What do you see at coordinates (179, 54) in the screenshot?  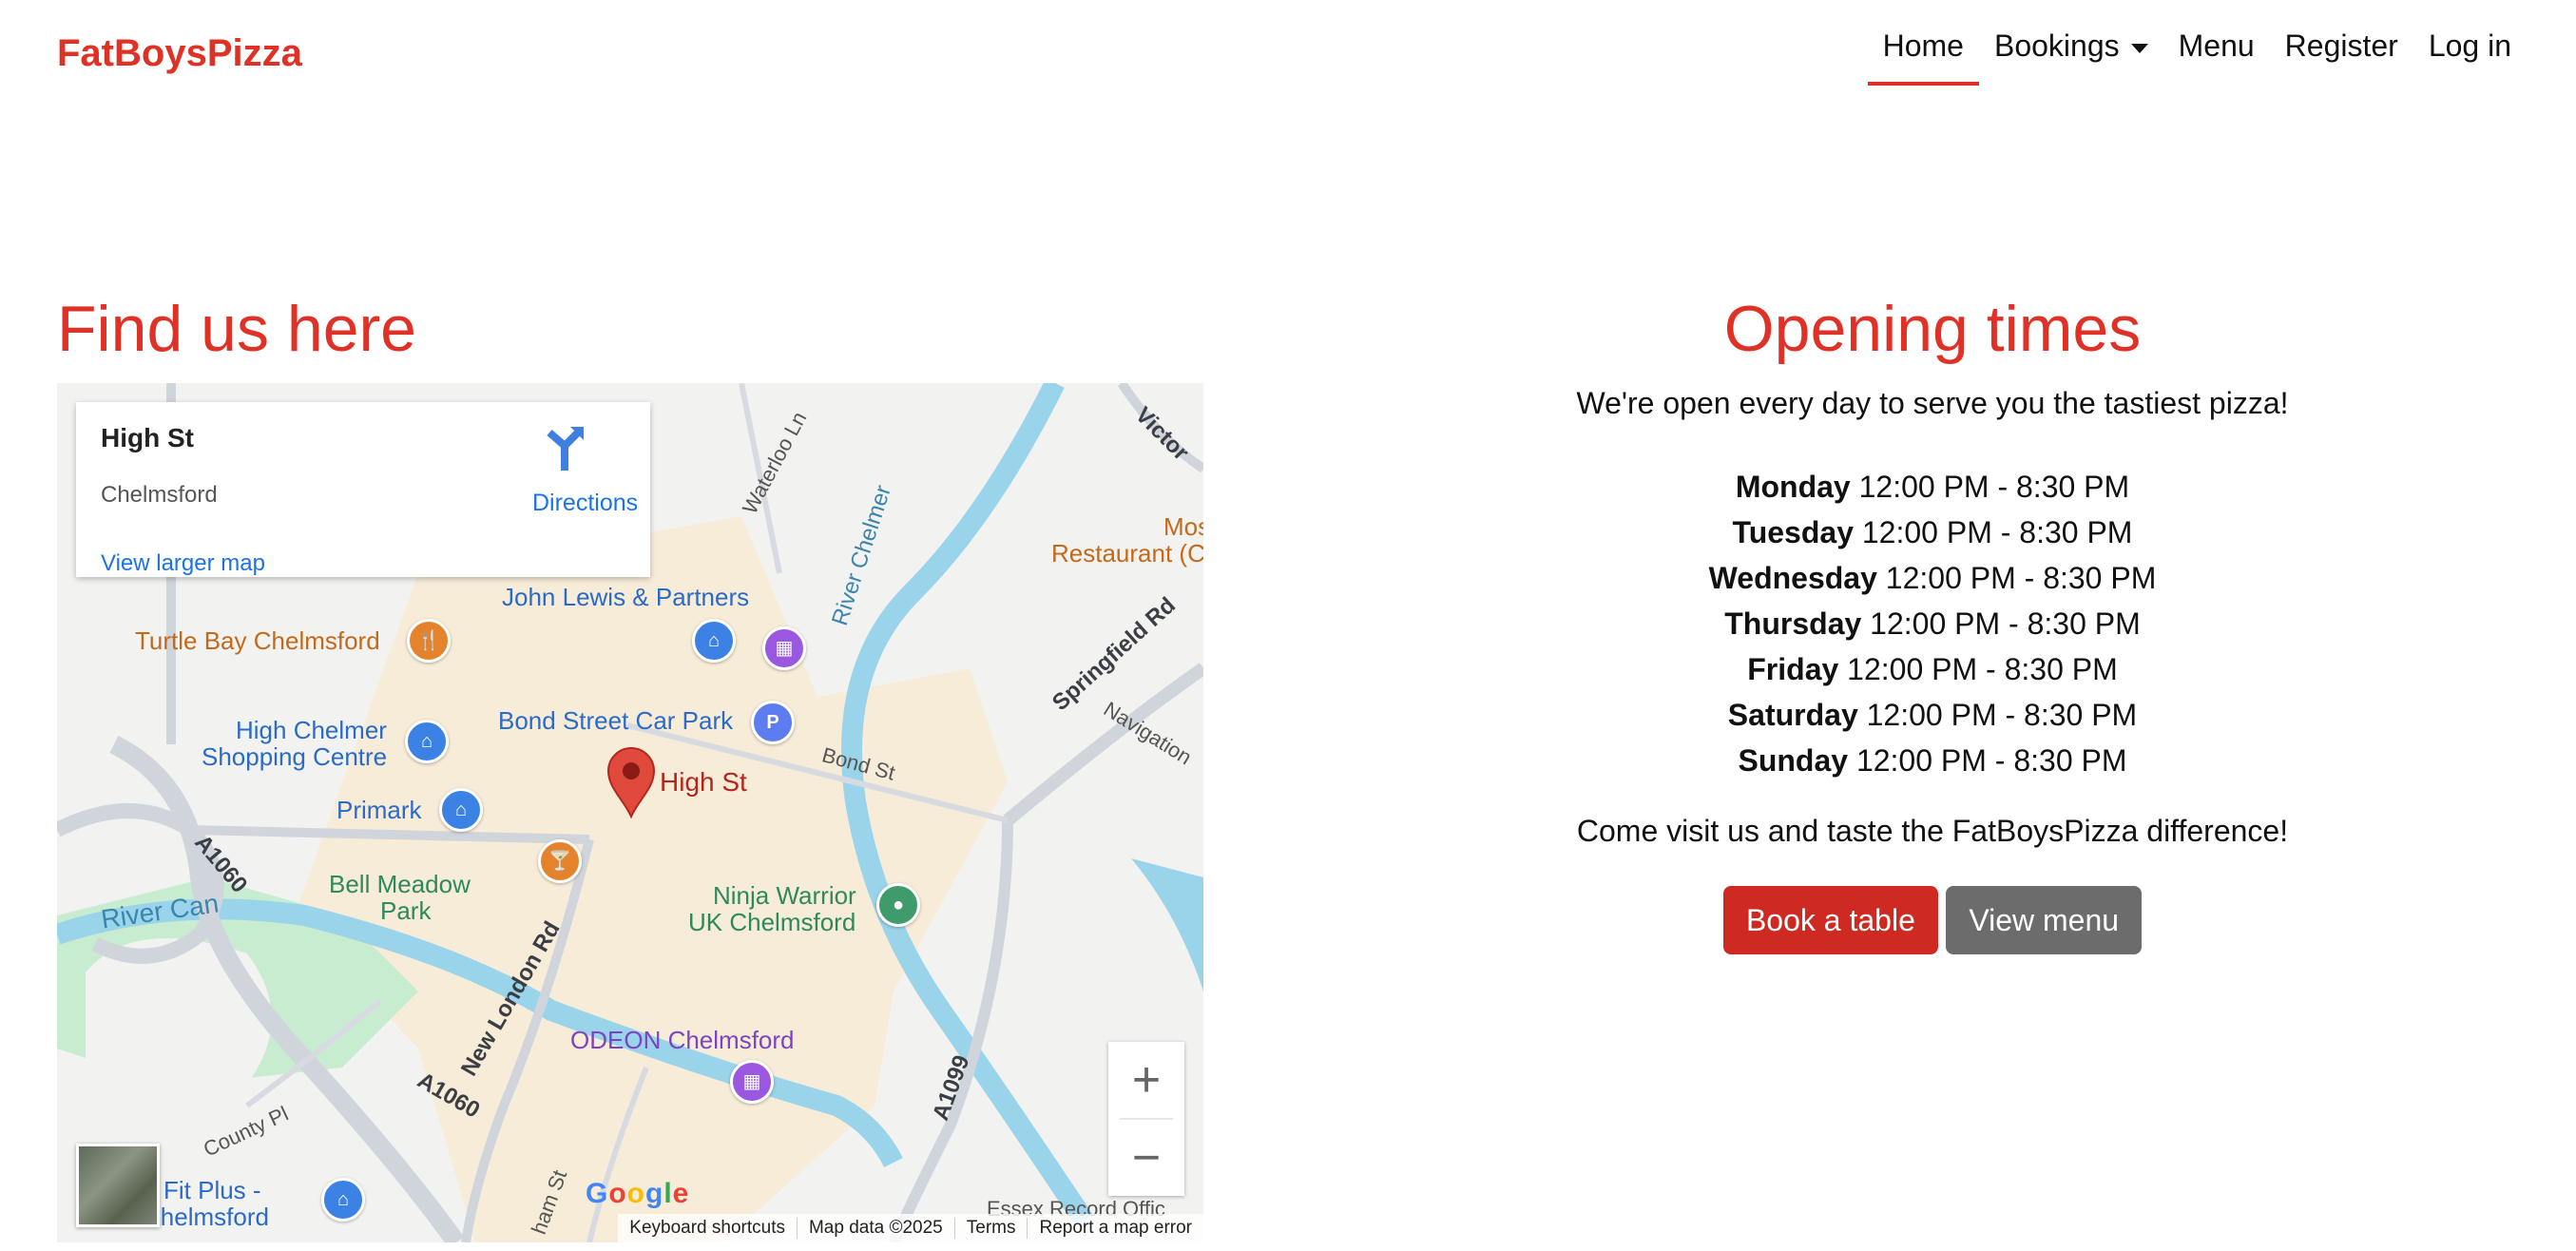 I see `brand-logo: FatBoysPizza` at bounding box center [179, 54].